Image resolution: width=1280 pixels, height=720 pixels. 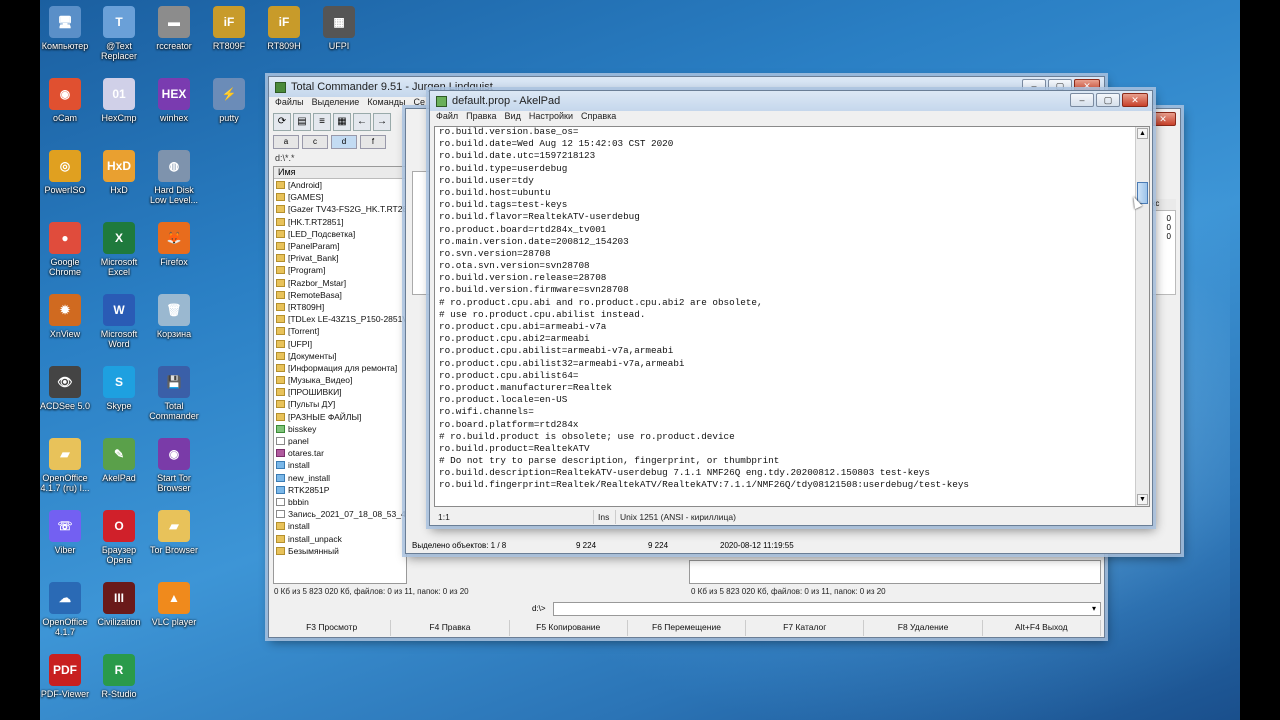 I want to click on column-name-header: Имя, so click(x=340, y=173).